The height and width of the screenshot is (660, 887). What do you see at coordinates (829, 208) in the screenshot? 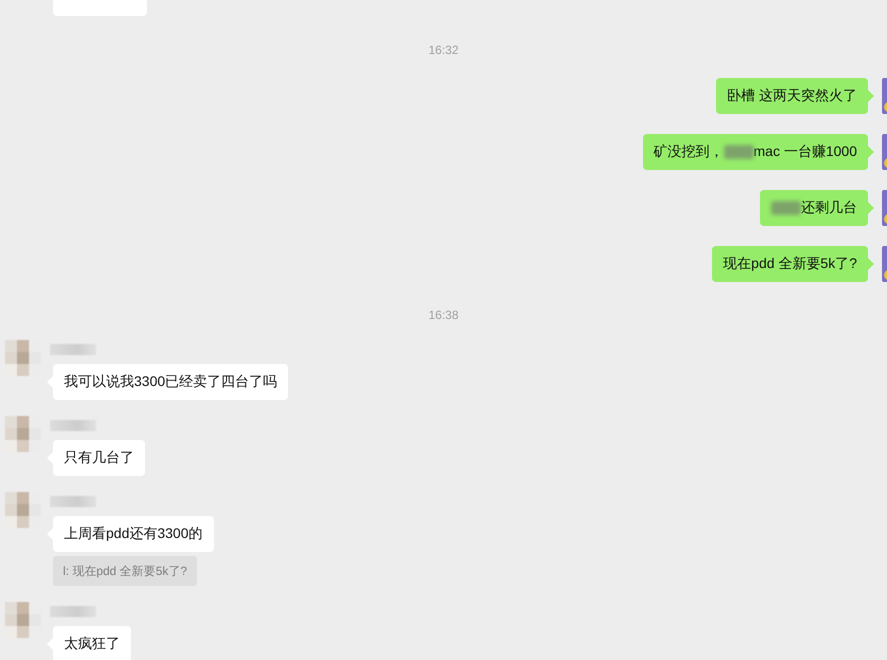
I see `message-text: 还剩几台` at bounding box center [829, 208].